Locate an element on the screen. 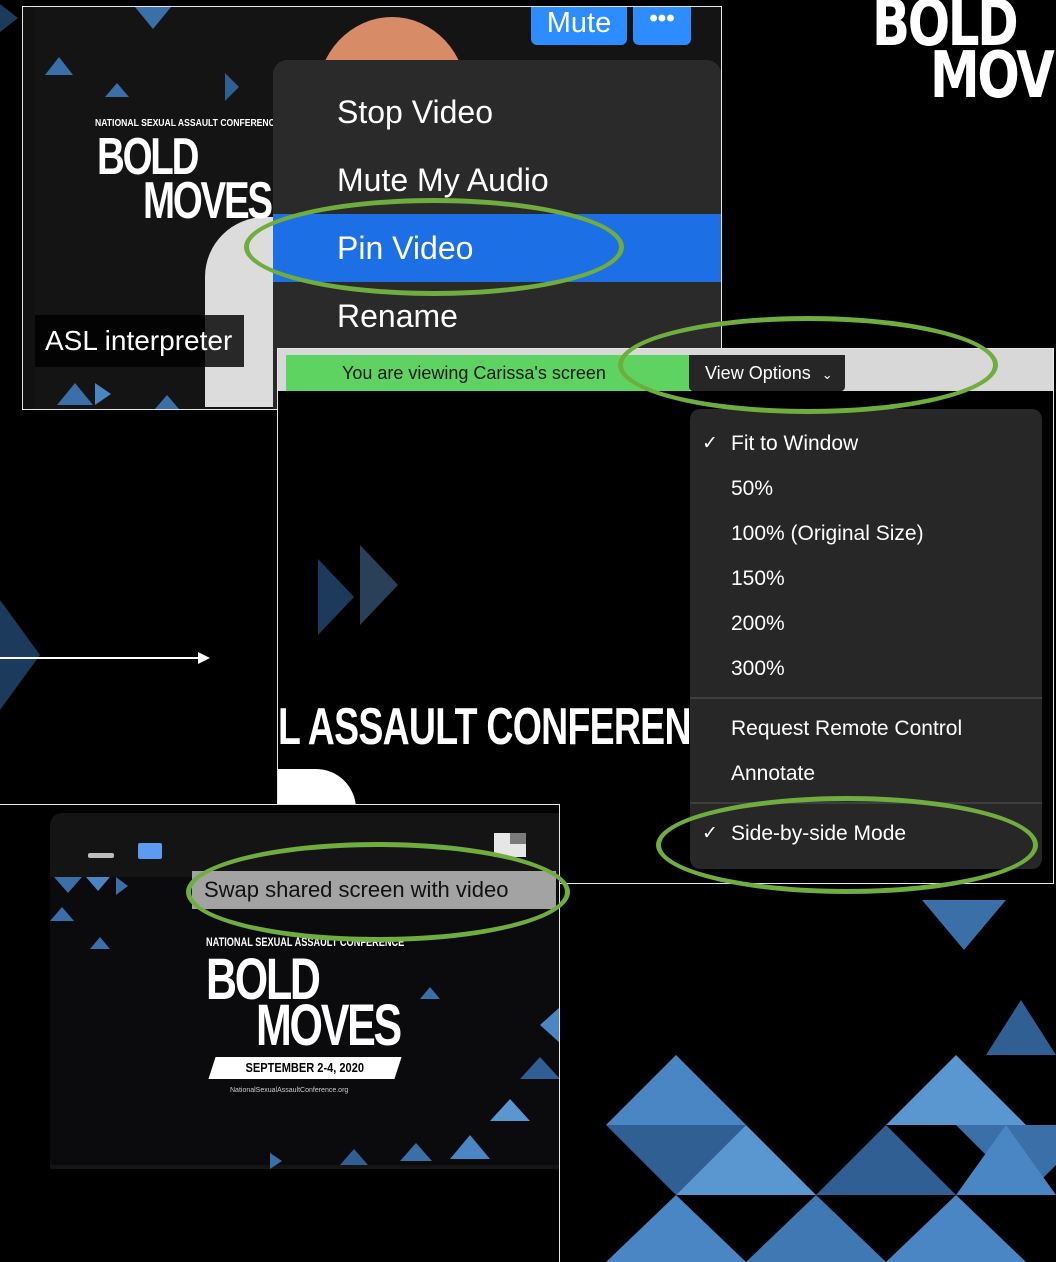 This screenshot has width=1056, height=1262. dropdown-item-150: 150% is located at coordinates (866, 578).